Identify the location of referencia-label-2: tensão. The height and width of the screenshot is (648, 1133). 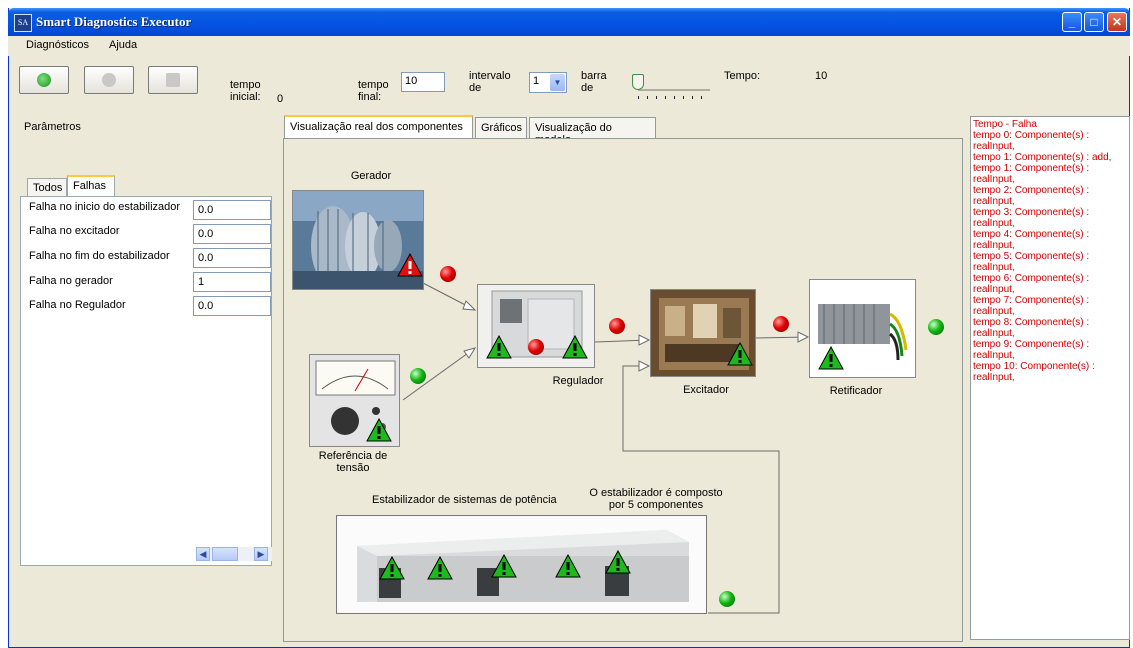
(353, 468).